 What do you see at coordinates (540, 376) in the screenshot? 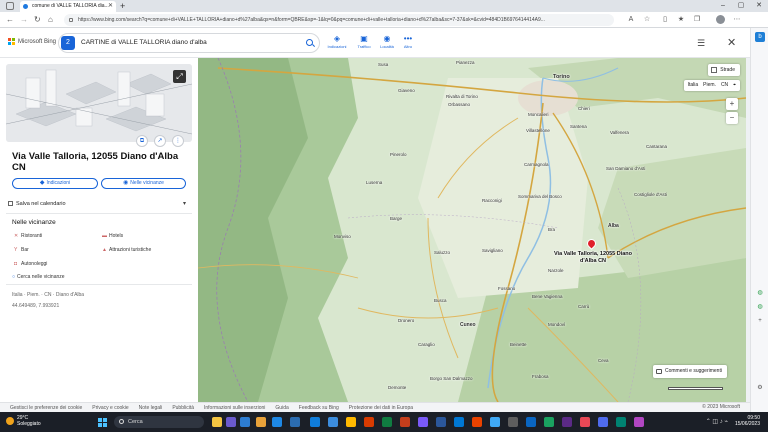
I see `map-label: Frabosa` at bounding box center [540, 376].